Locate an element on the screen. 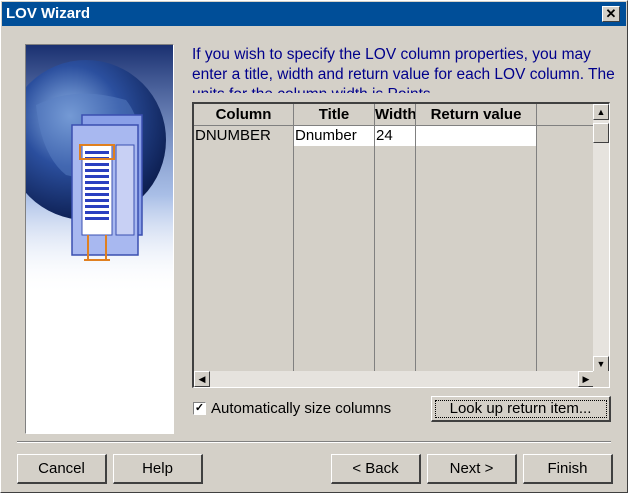 The width and height of the screenshot is (628, 493). finish-button: Finish is located at coordinates (568, 469).